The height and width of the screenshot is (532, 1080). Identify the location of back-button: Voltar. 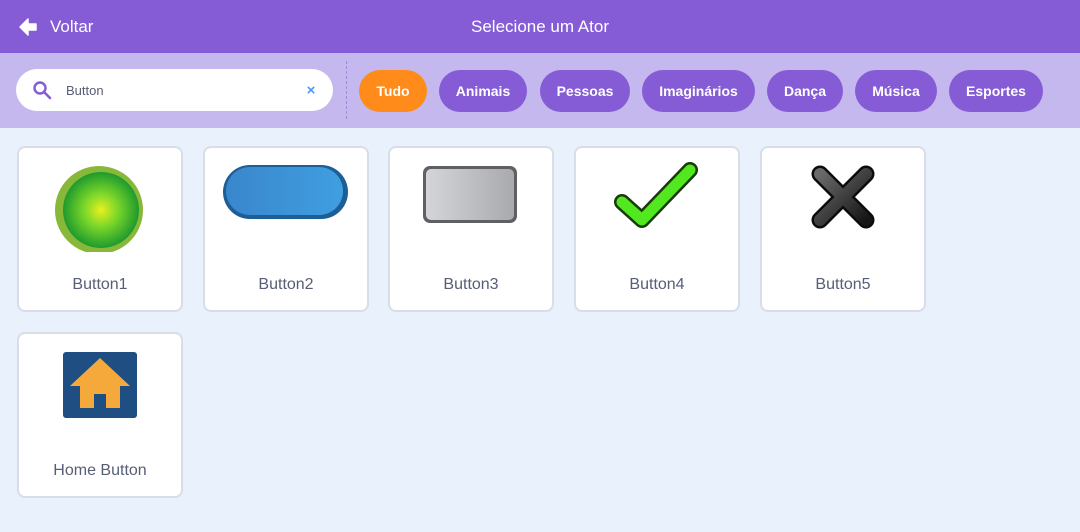
(55, 26).